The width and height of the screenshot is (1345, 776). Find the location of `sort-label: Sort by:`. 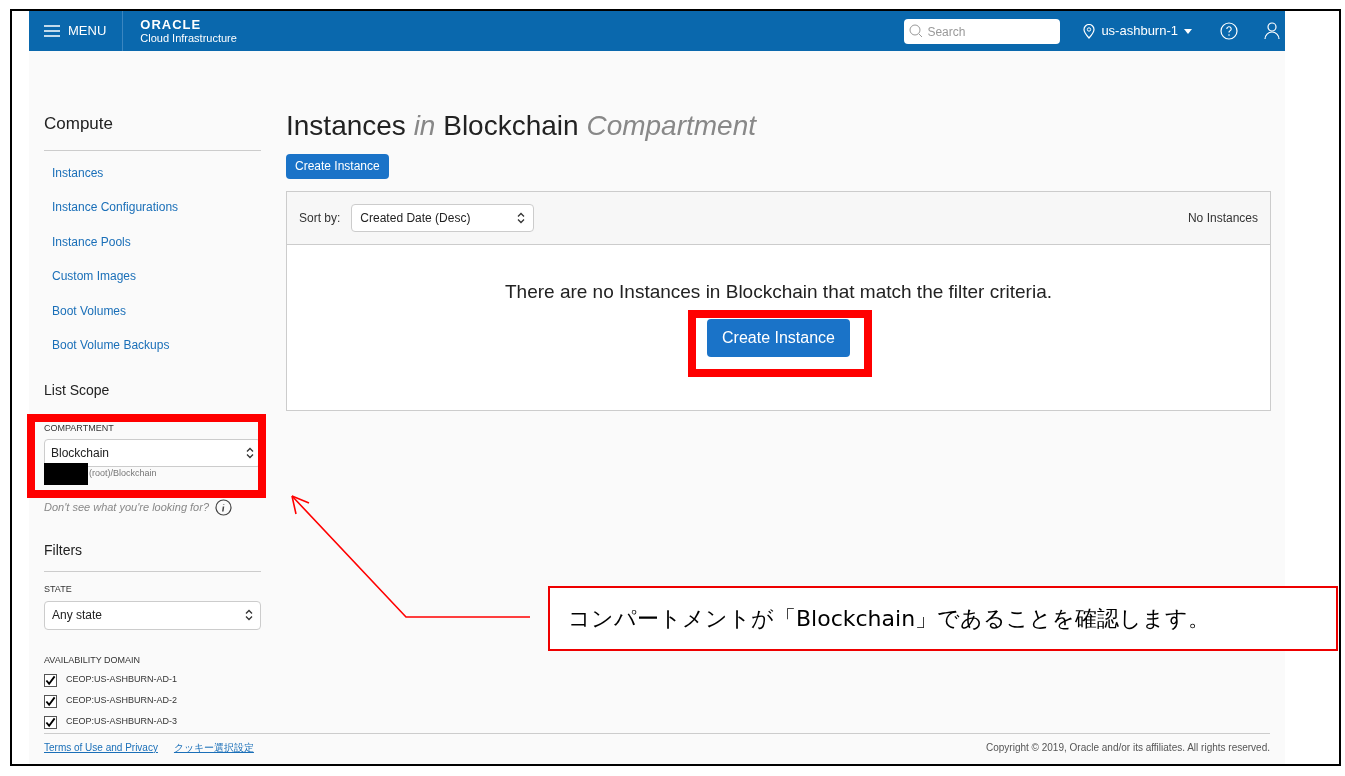

sort-label: Sort by: is located at coordinates (320, 218).